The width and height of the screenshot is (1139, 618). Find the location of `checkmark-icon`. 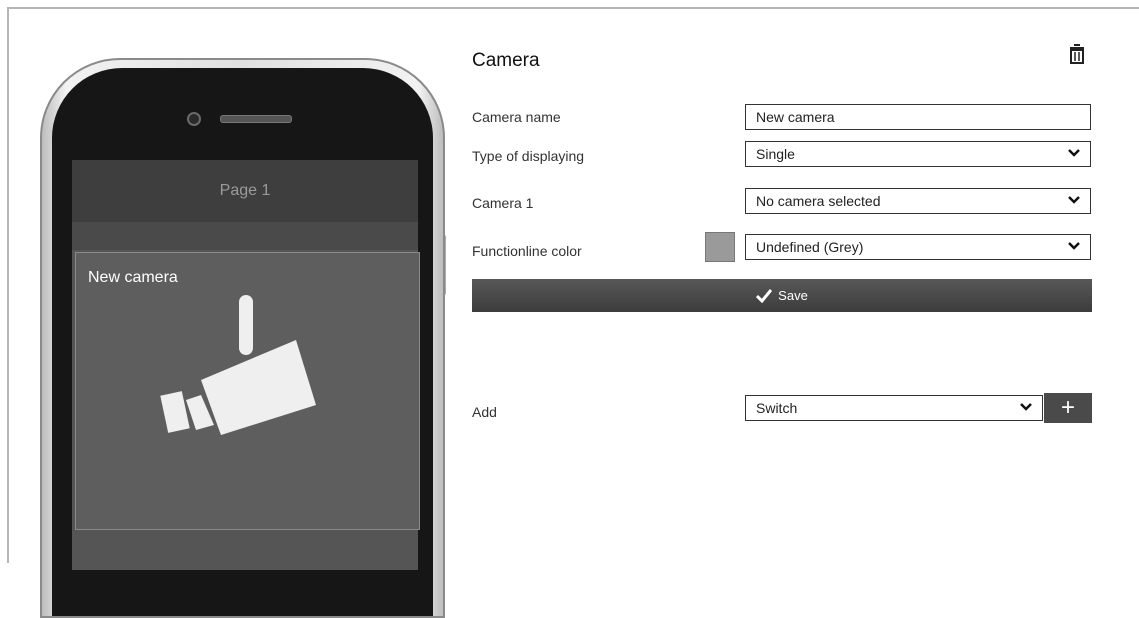

checkmark-icon is located at coordinates (764, 295).